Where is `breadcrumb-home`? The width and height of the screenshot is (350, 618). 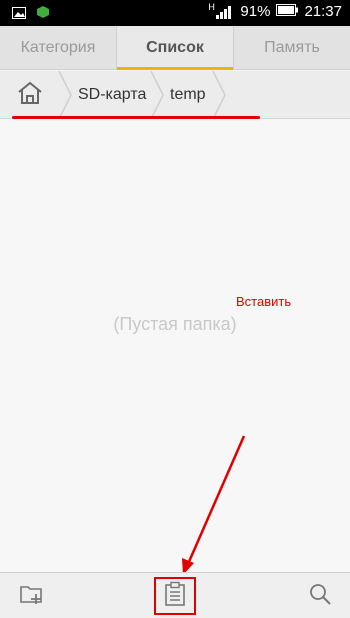 breadcrumb-home is located at coordinates (30, 95).